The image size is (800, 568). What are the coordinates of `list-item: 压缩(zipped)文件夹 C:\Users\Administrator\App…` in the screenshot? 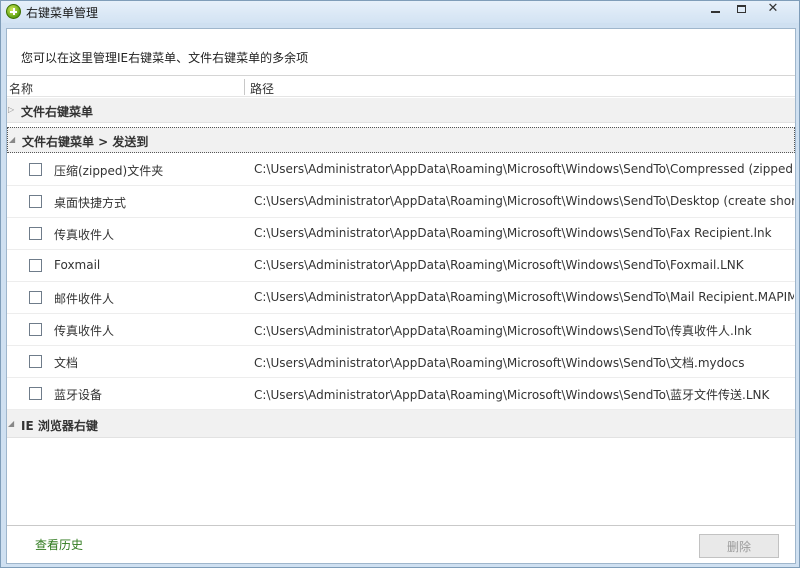 It's located at (401, 170).